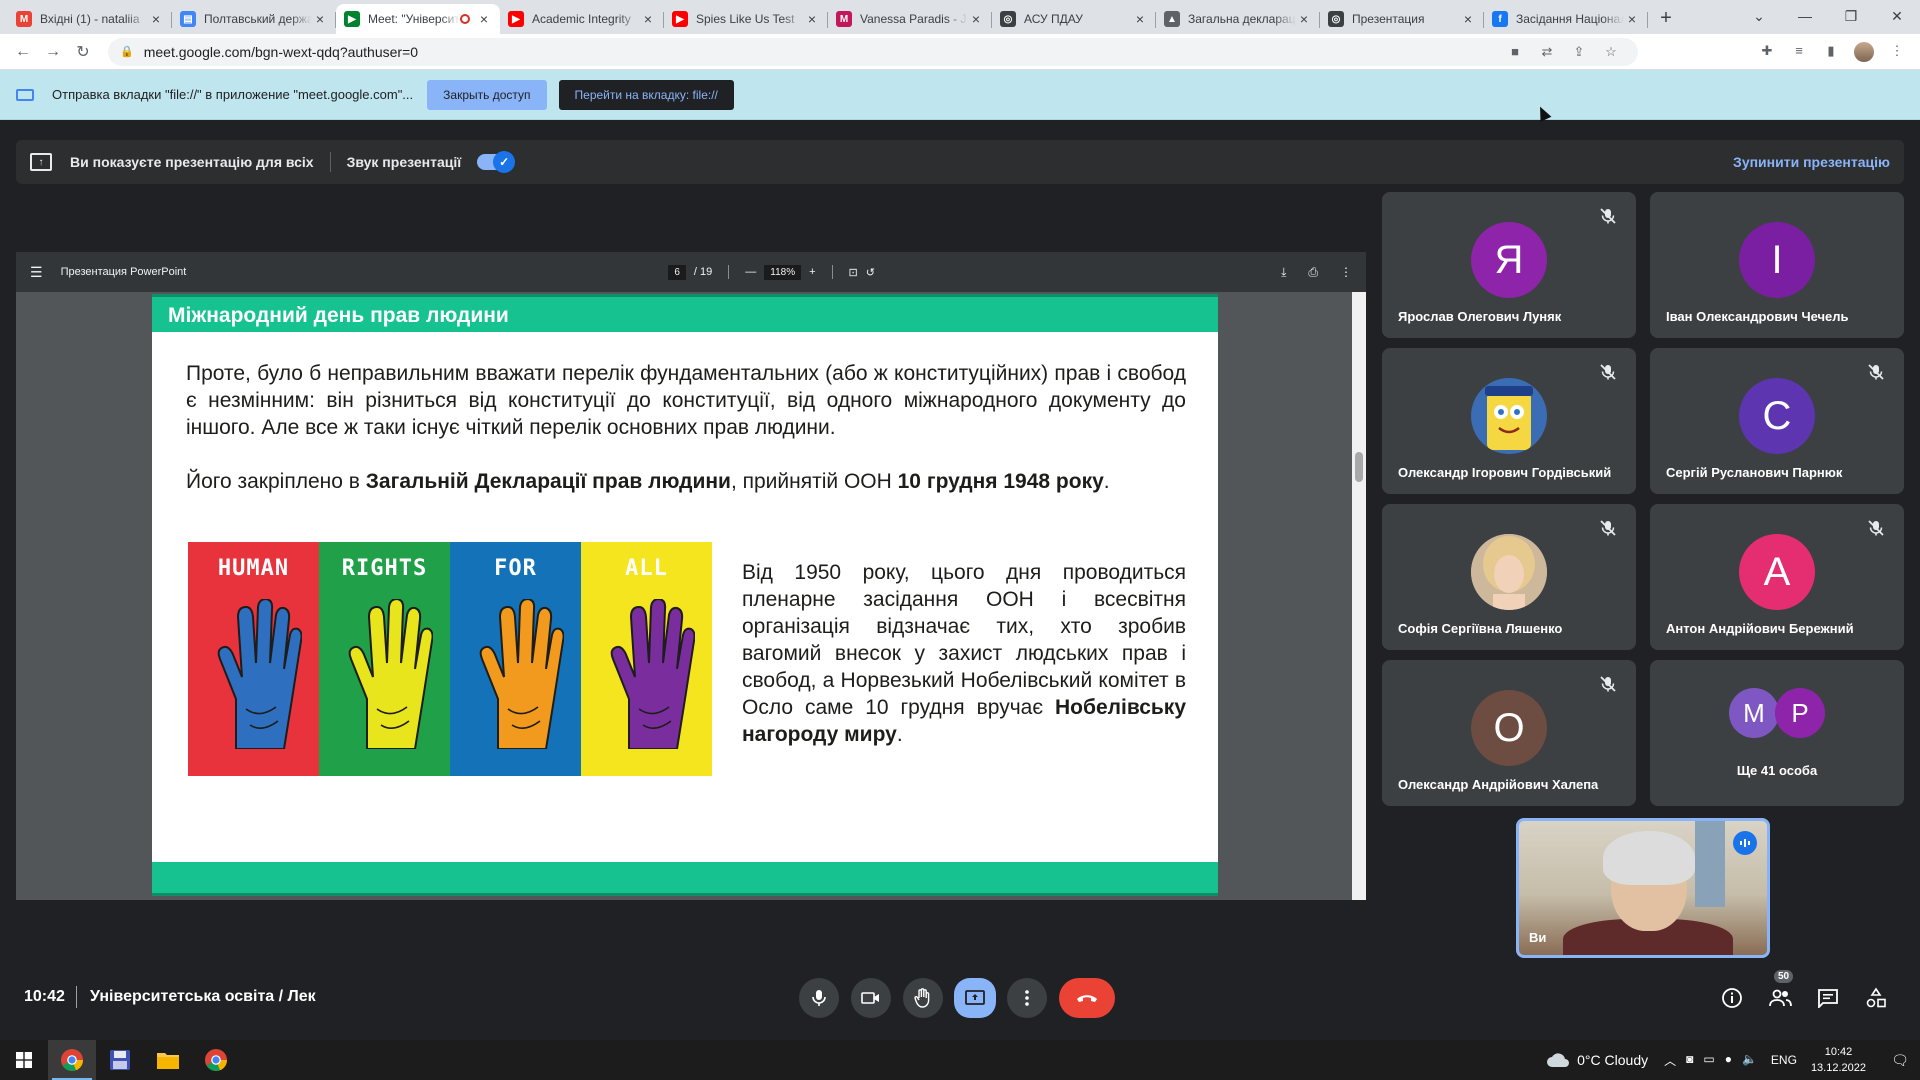  I want to click on network-icon: ▭, so click(1708, 1060).